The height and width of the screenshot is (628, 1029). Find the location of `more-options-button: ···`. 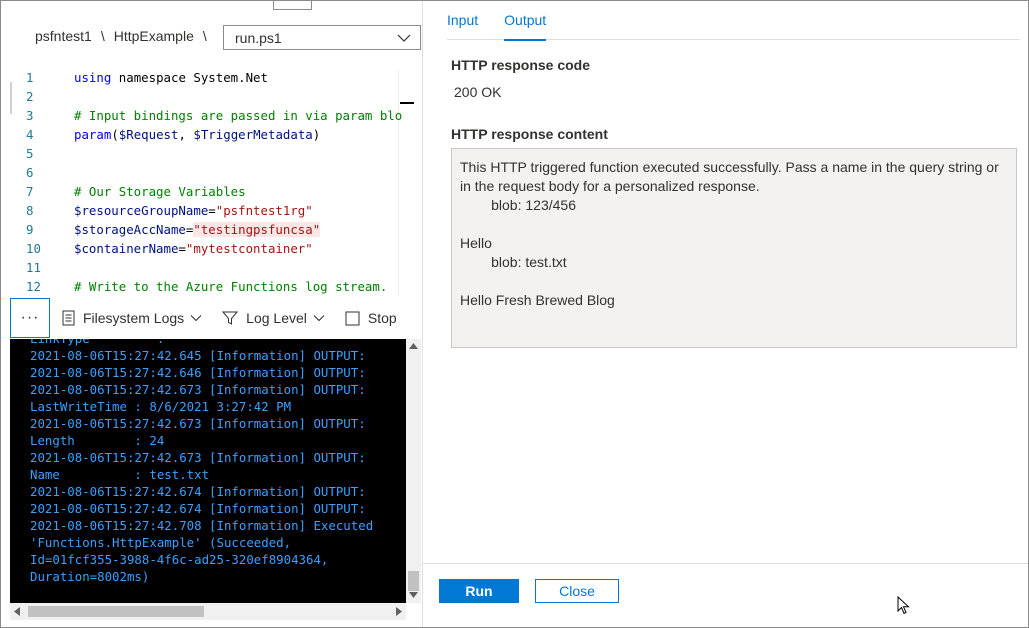

more-options-button: ··· is located at coordinates (30, 318).